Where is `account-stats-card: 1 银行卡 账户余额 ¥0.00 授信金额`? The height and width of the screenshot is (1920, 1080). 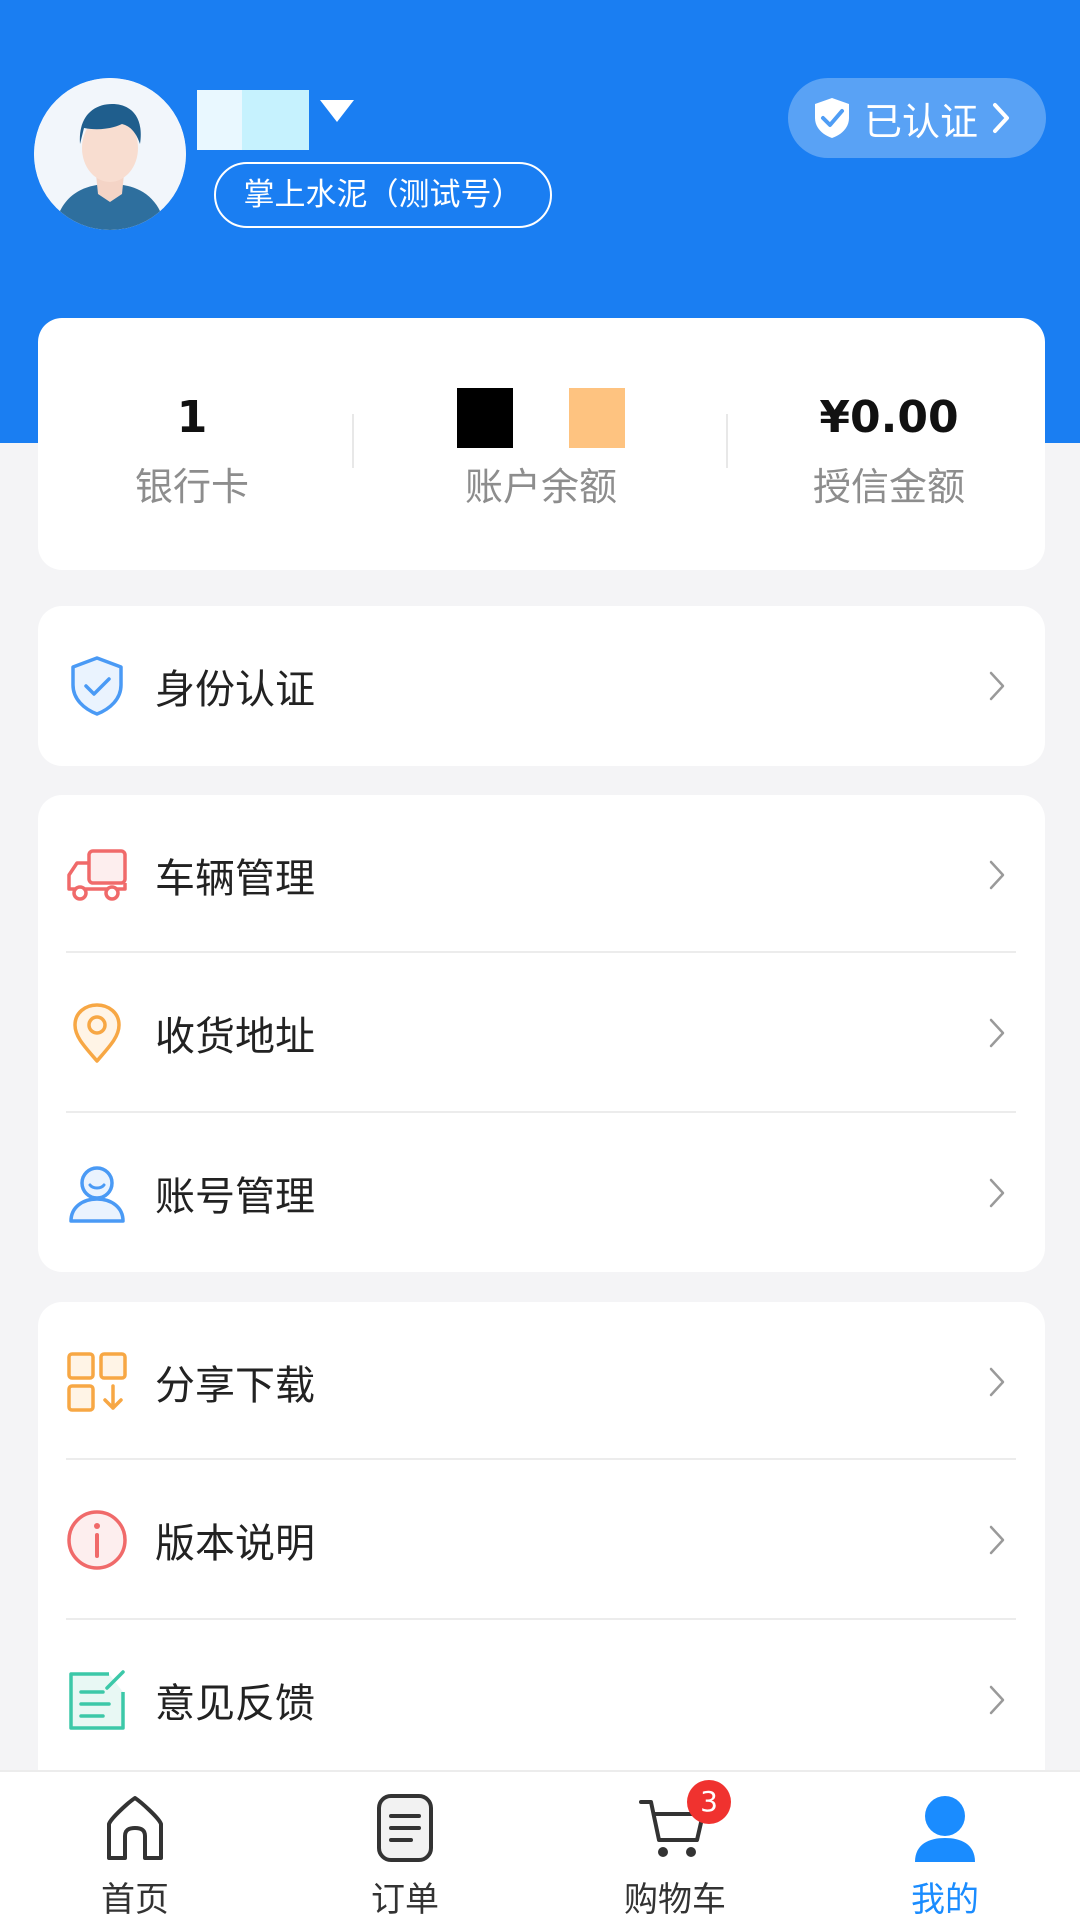 account-stats-card: 1 银行卡 账户余额 ¥0.00 授信金额 is located at coordinates (541, 444).